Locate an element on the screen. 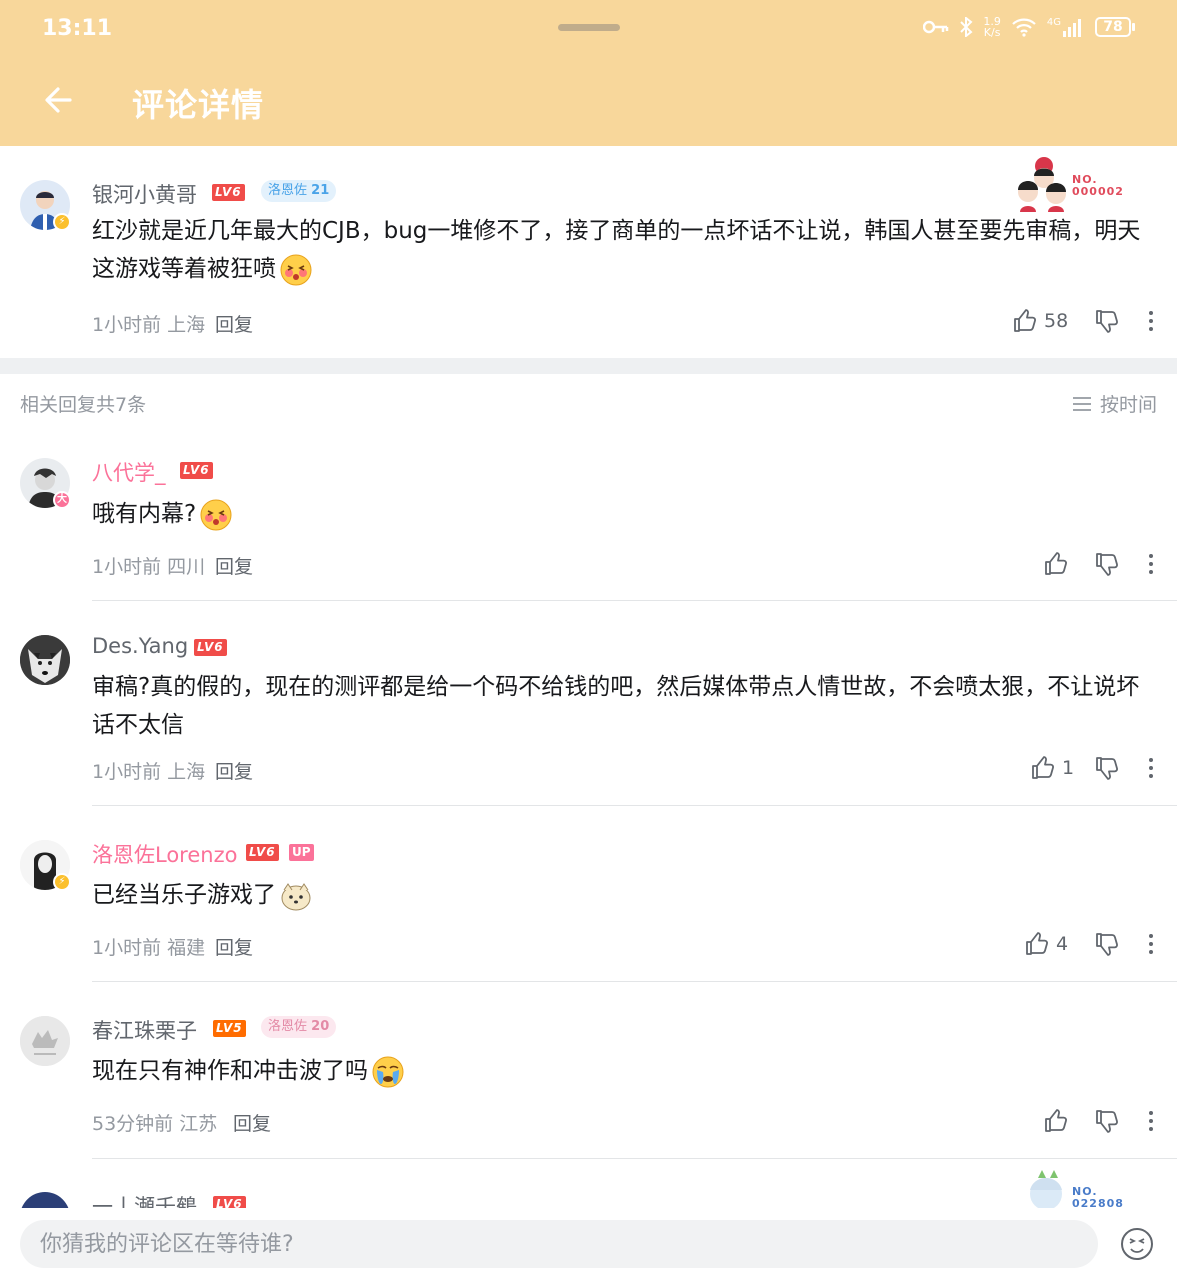 This screenshot has height=1280, width=1177. like-count: 1 is located at coordinates (1068, 768).